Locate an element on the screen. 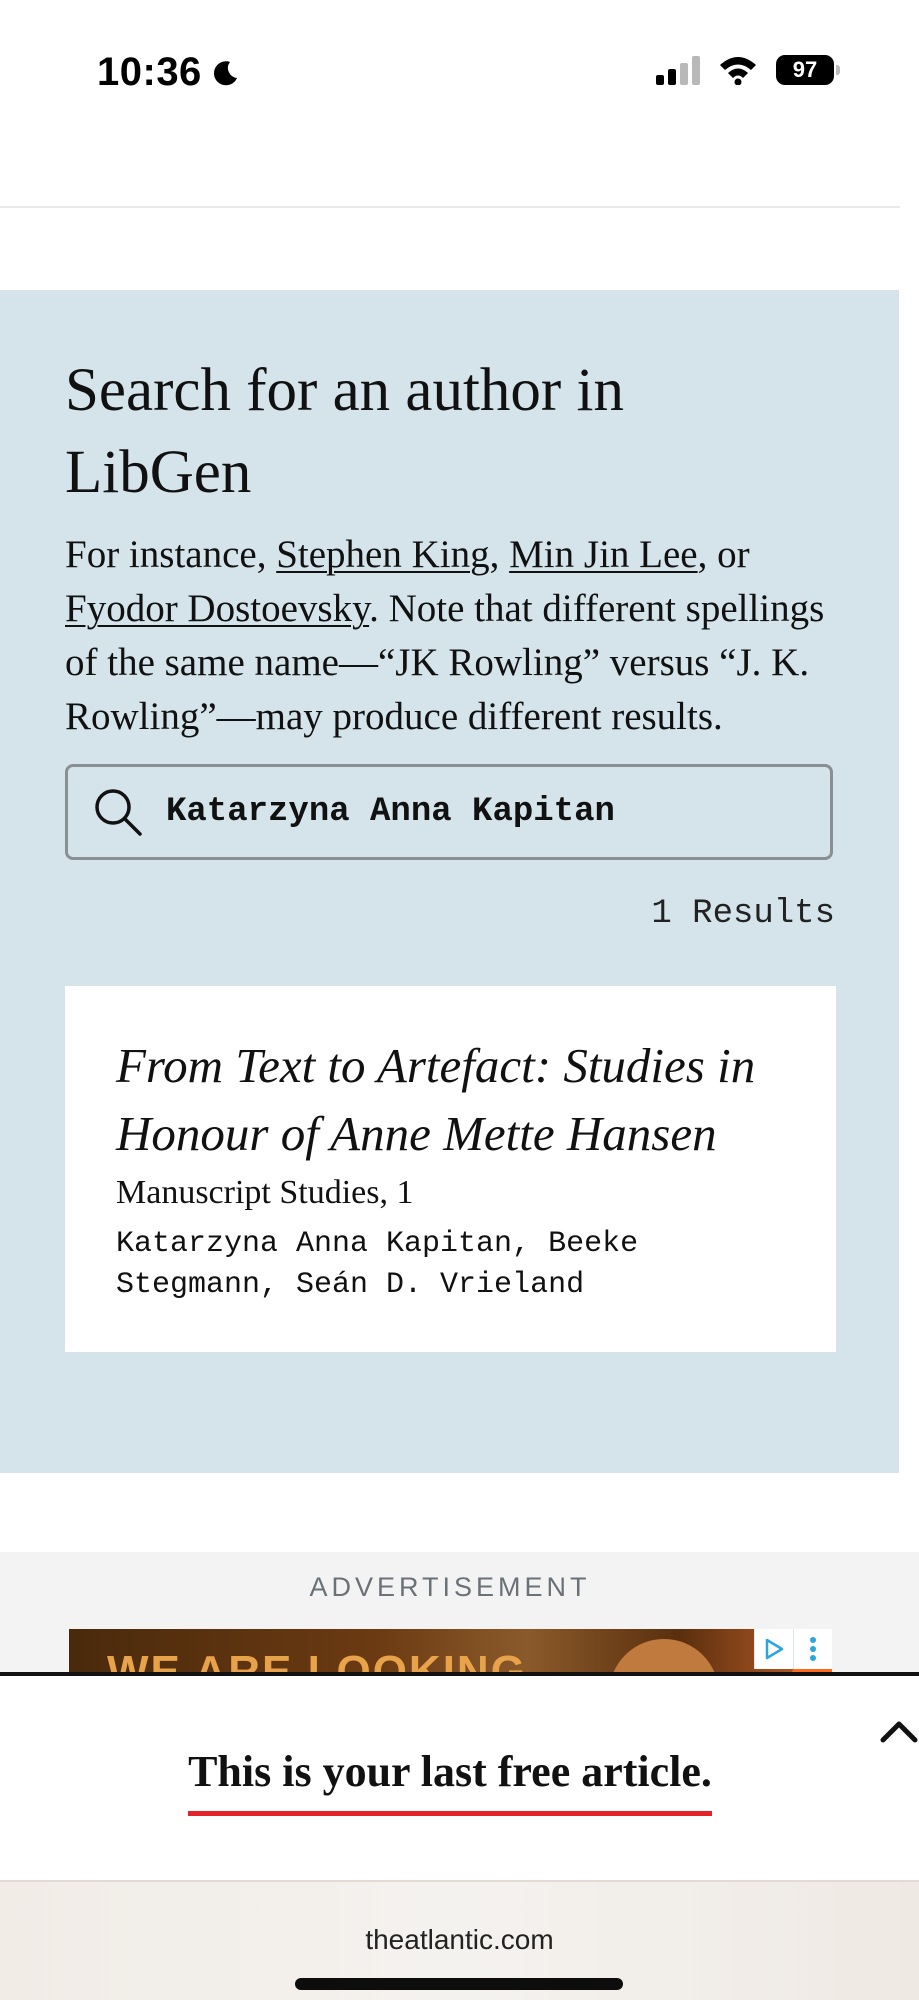 This screenshot has height=2000, width=919. browser-bottom-bar: theatlantic.com is located at coordinates (459, 1940).